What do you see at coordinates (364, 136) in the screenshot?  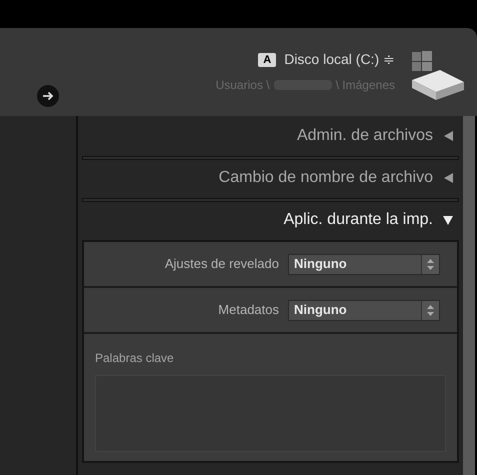 I see `section-header: Admin. de archivos` at bounding box center [364, 136].